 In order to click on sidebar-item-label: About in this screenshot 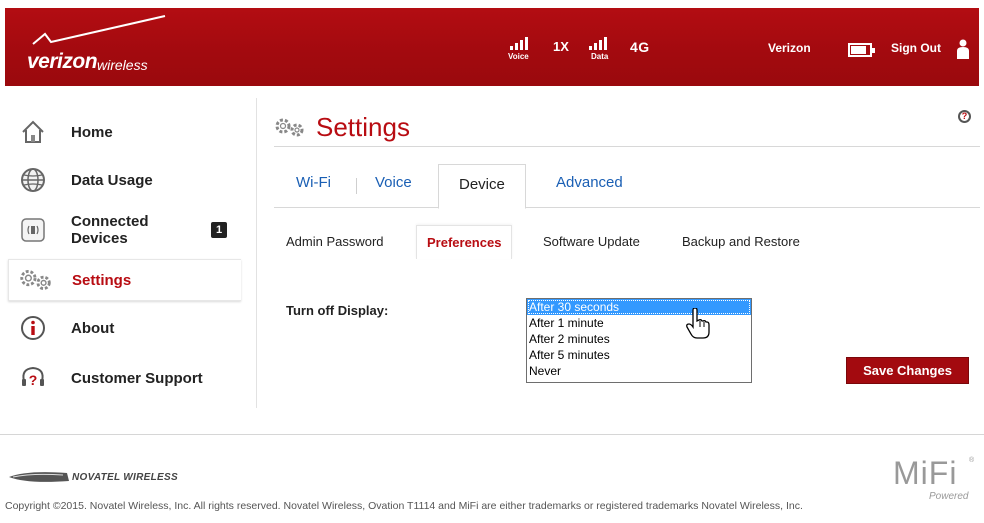, I will do `click(93, 328)`.